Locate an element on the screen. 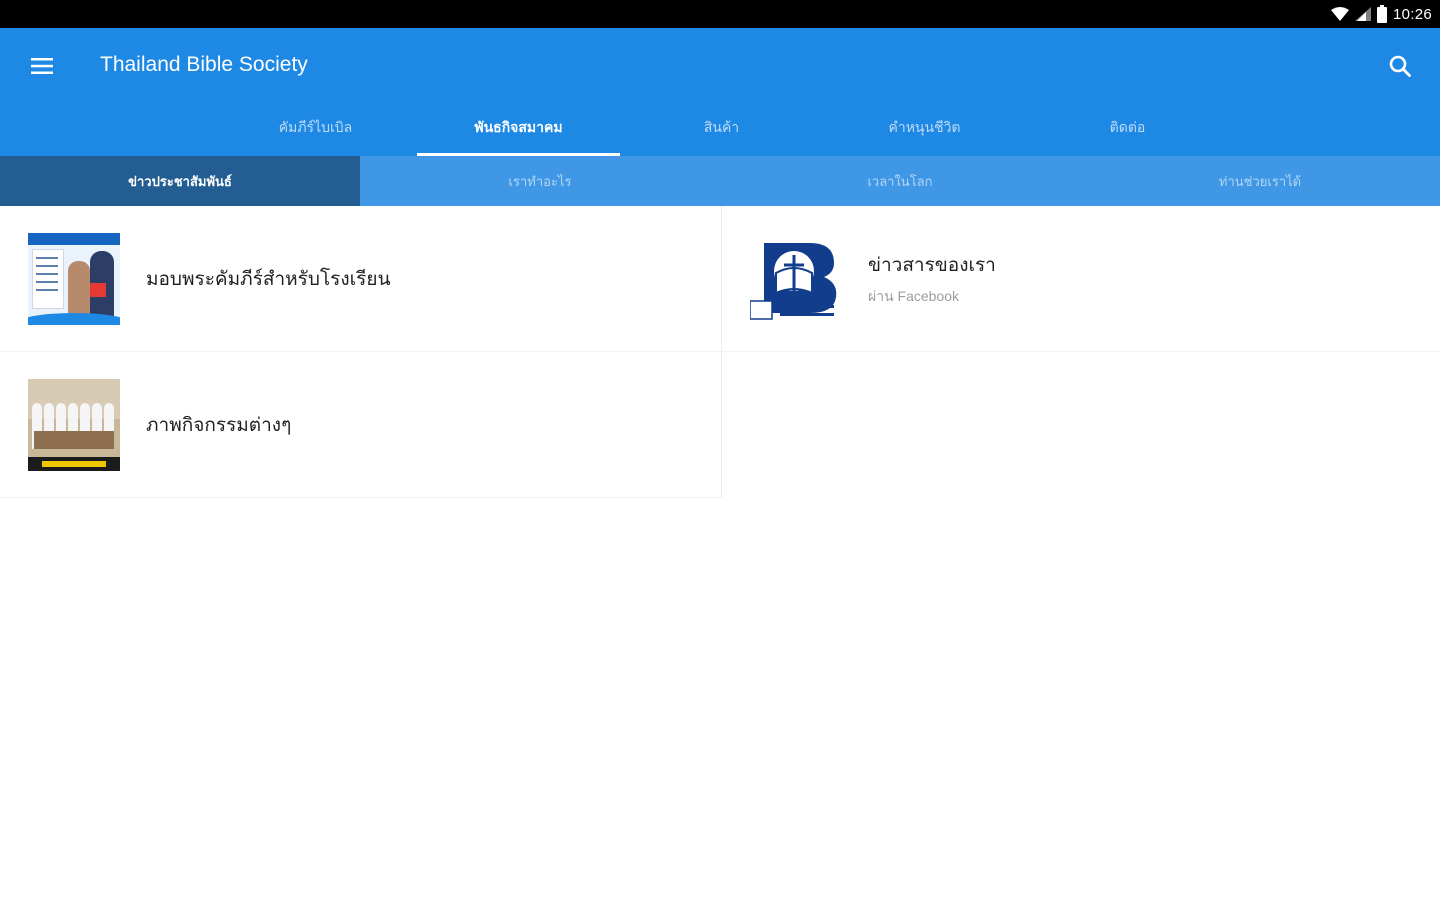 The width and height of the screenshot is (1440, 900). tab-bible: คัมภีร์ไบเบิล is located at coordinates (315, 128).